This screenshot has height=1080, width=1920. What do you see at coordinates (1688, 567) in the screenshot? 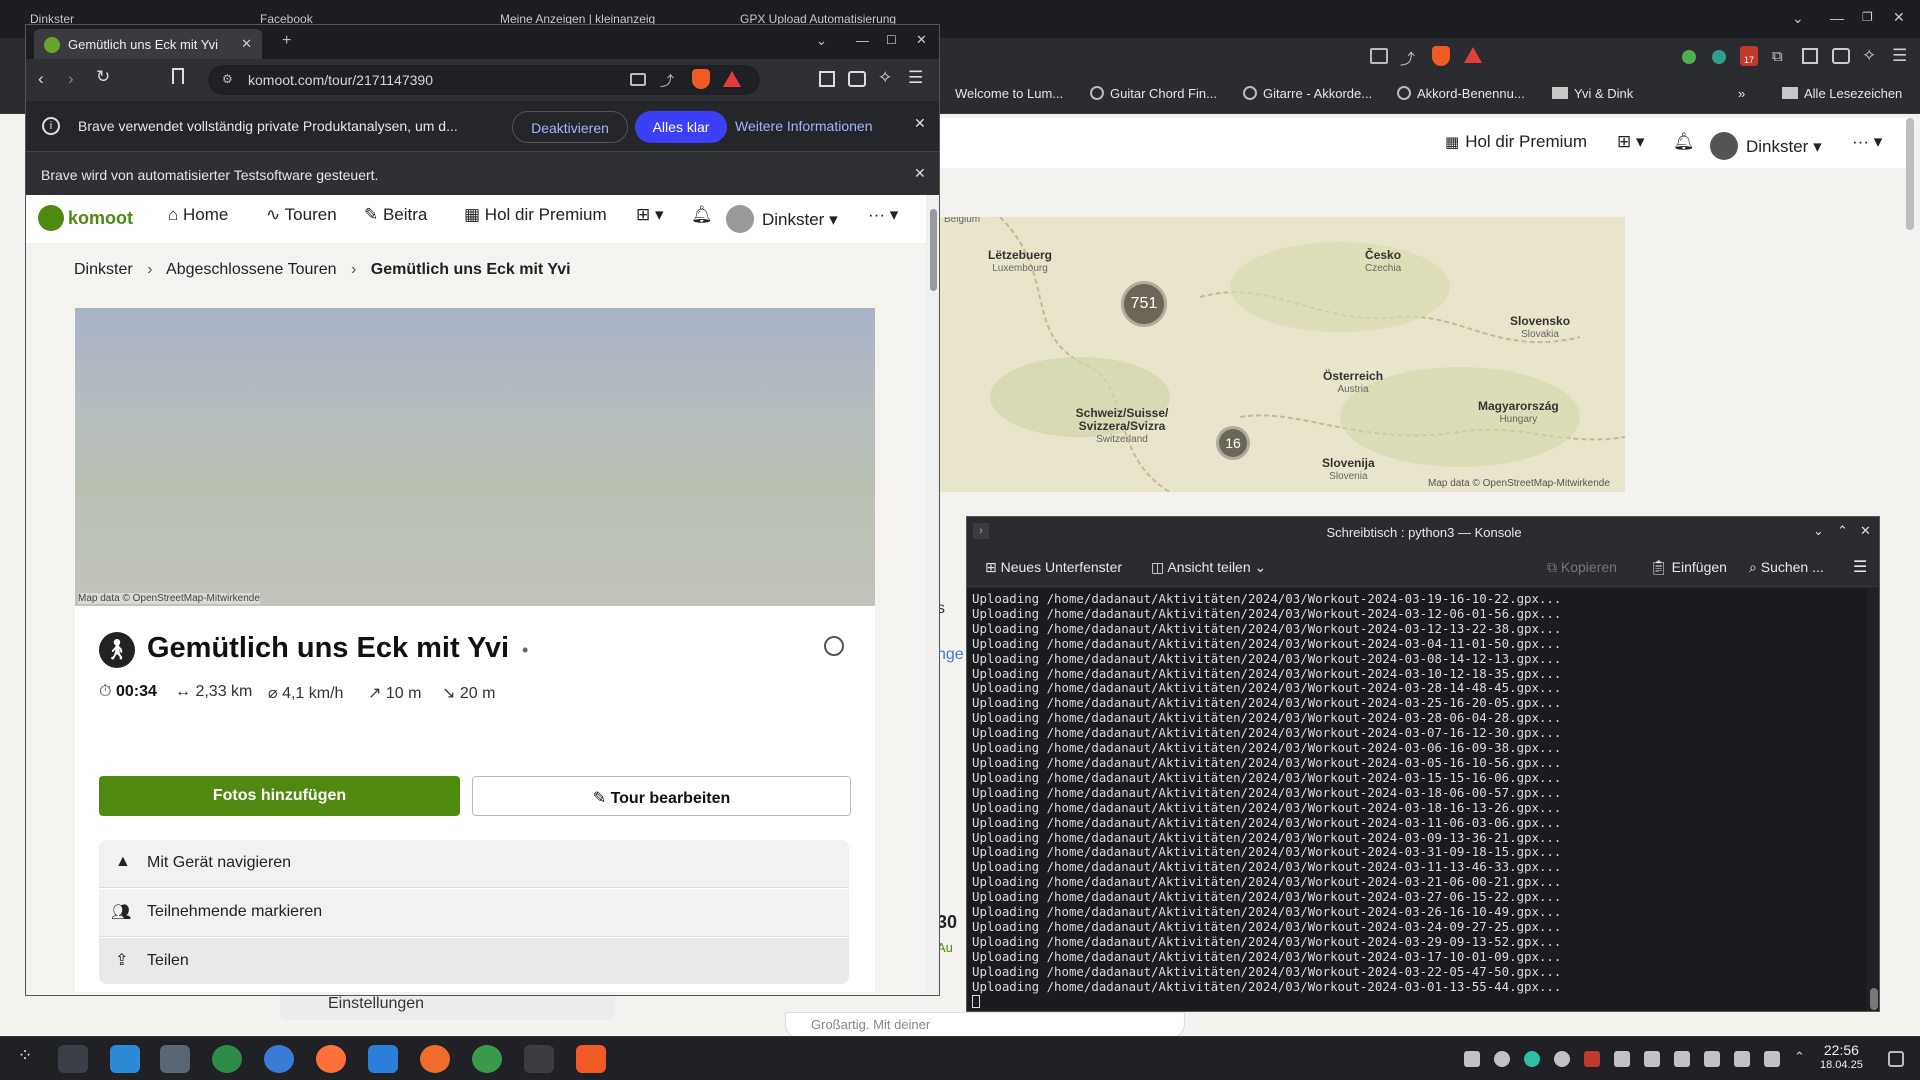
I see `paste-button: 📋︎ Einfügen` at bounding box center [1688, 567].